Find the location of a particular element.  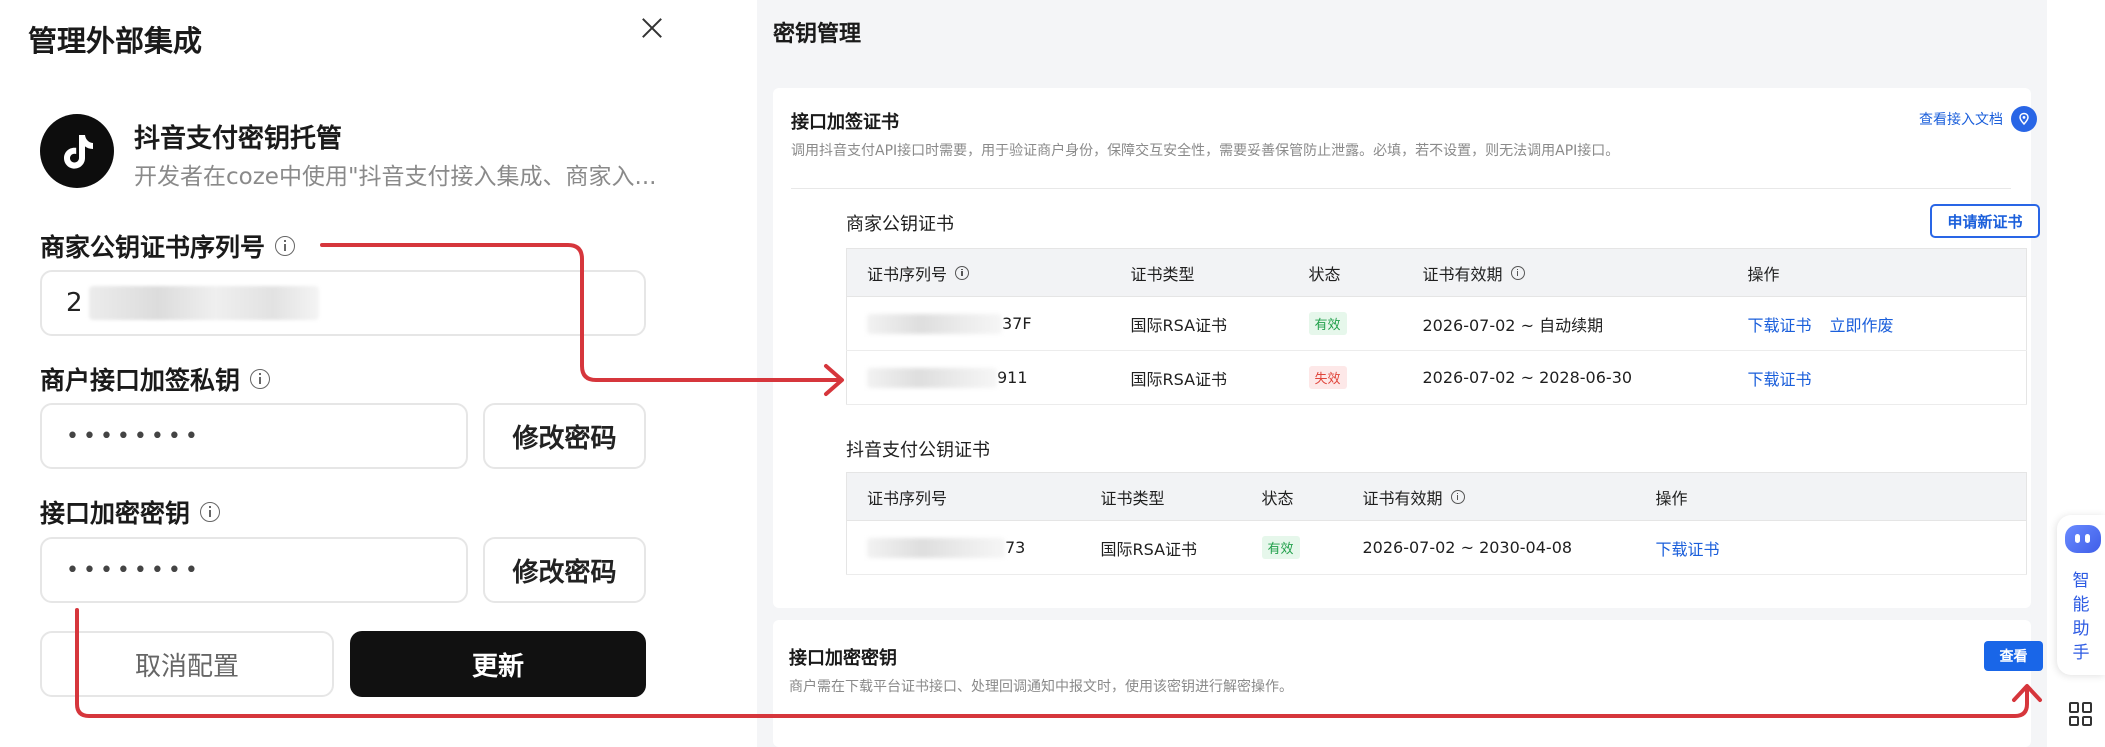

assistant-char: 能 is located at coordinates (2081, 605).